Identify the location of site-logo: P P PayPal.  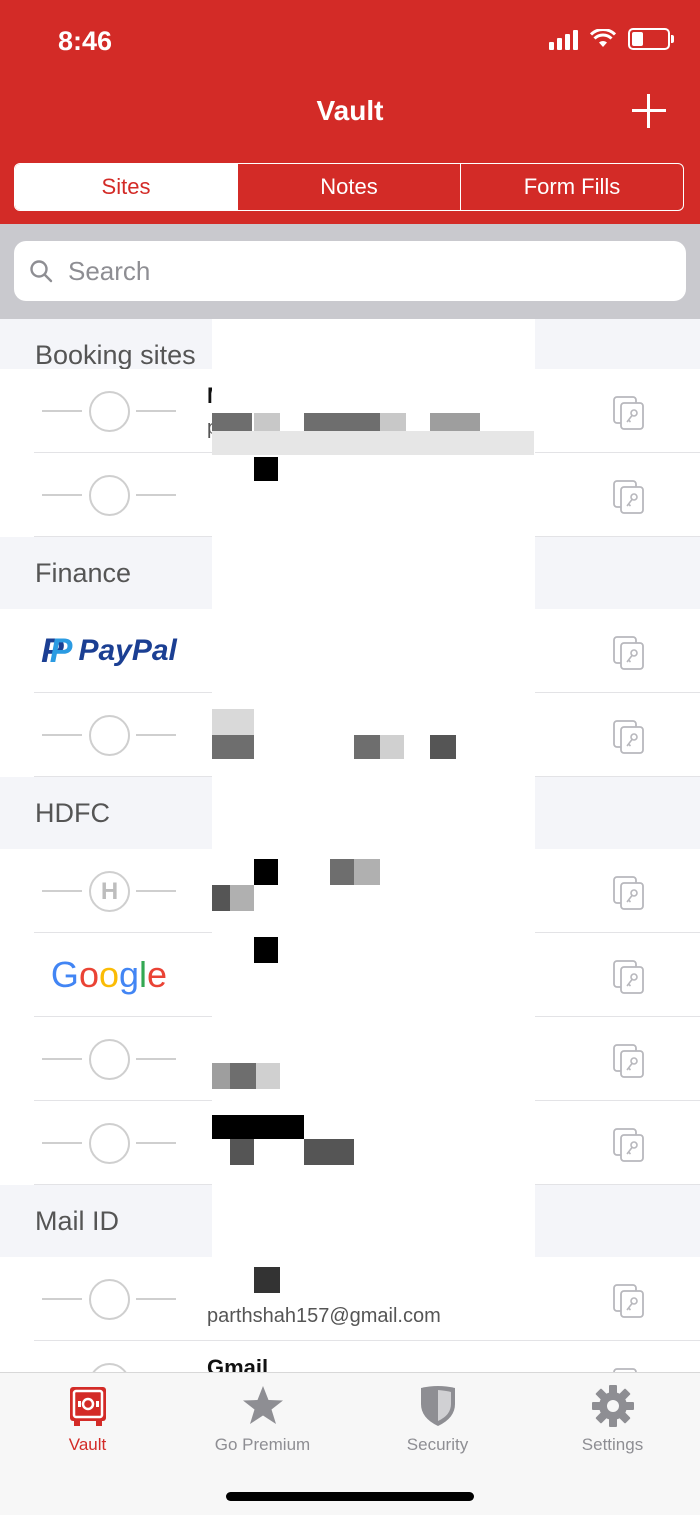
(109, 651).